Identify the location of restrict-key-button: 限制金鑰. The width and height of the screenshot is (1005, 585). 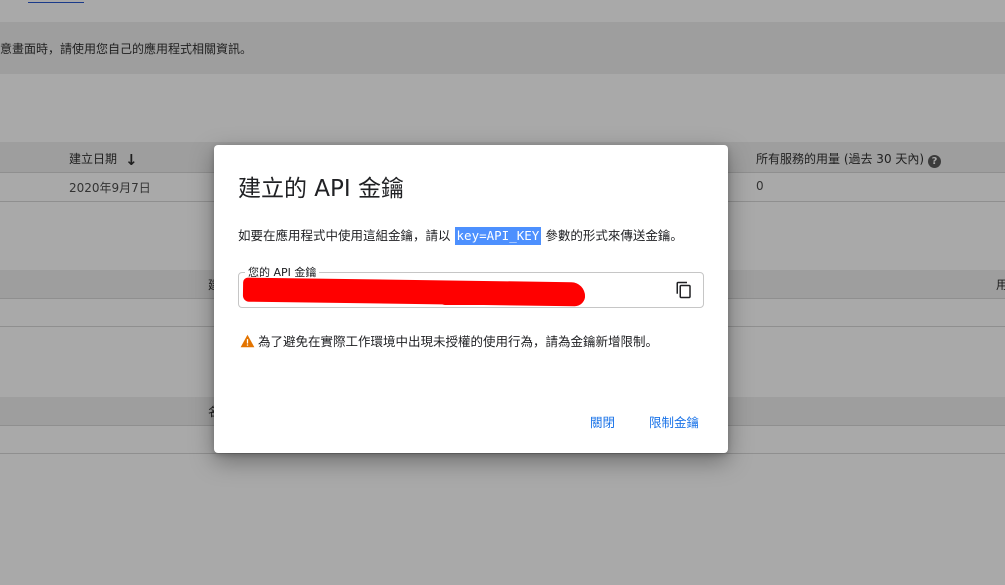
(674, 421).